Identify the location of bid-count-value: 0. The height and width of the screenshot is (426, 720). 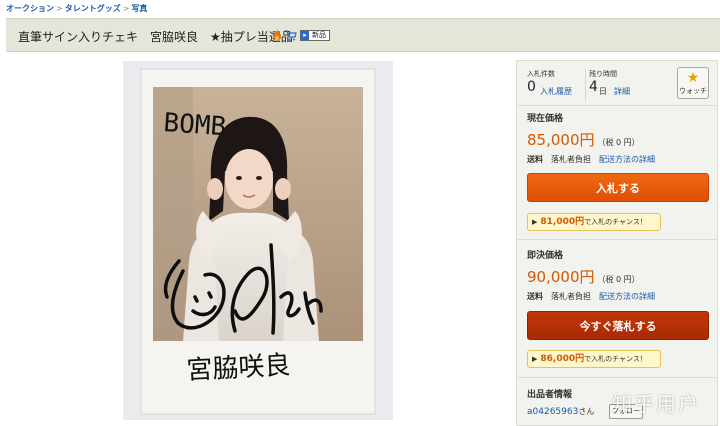
(531, 87).